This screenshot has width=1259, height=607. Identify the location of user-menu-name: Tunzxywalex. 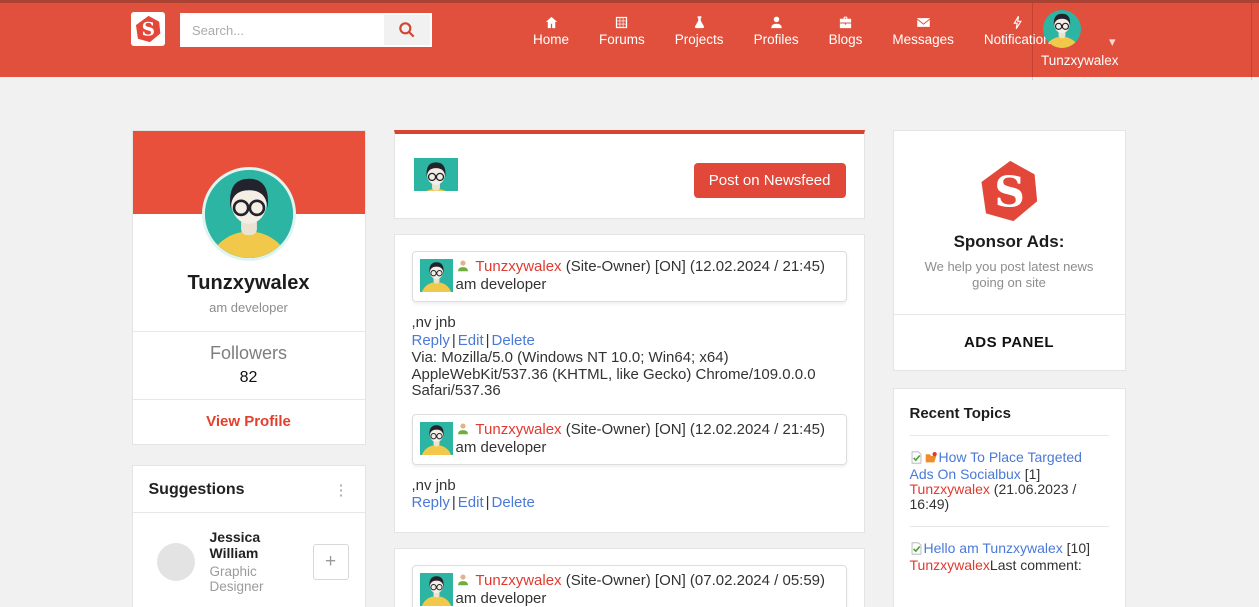
(1080, 60).